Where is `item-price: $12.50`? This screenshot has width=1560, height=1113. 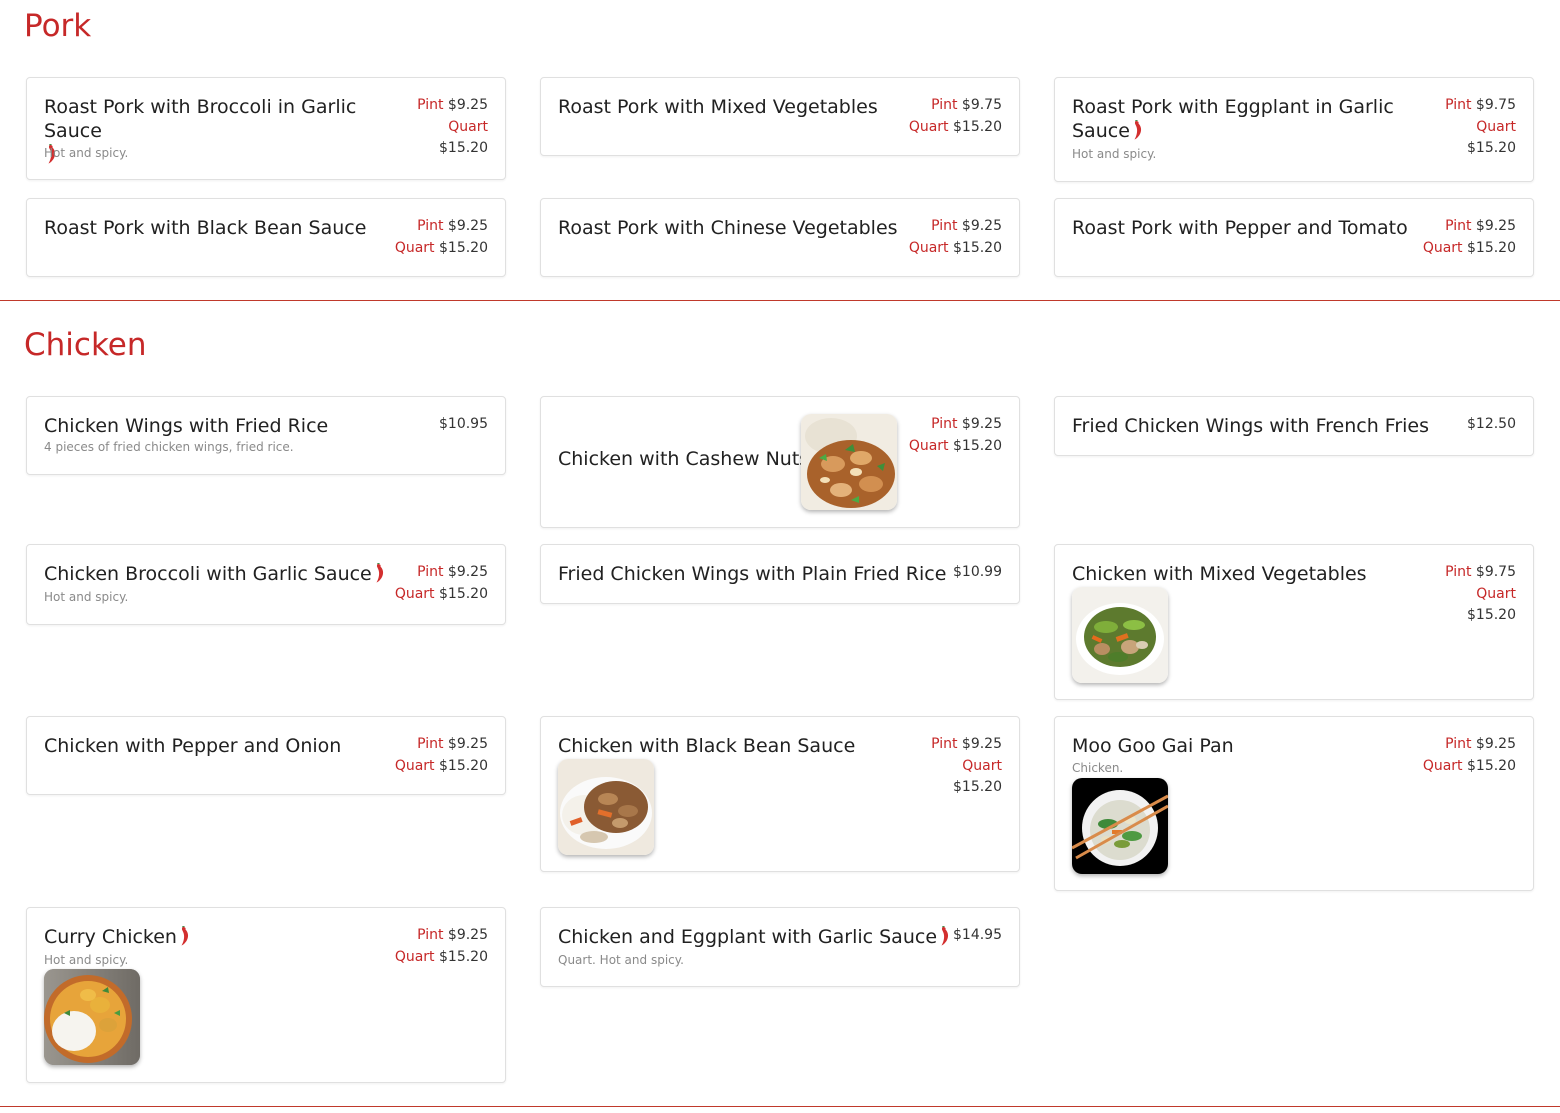 item-price: $12.50 is located at coordinates (1491, 424).